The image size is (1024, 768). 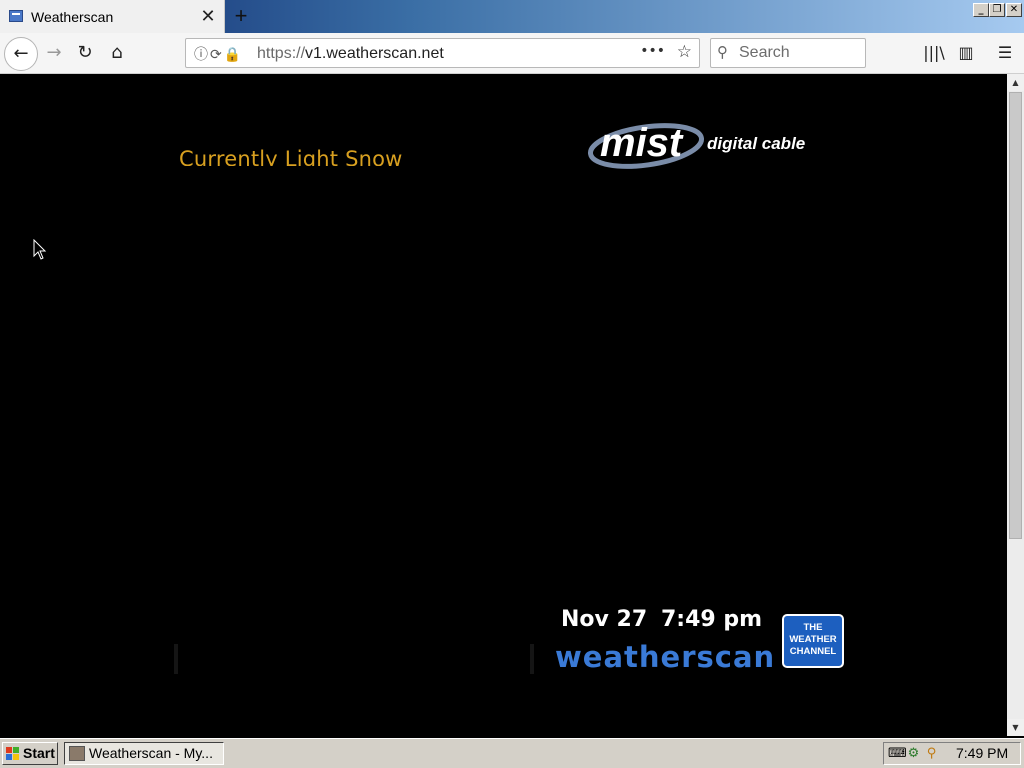 What do you see at coordinates (291, 156) in the screenshot?
I see `current-conditions-text: Currently Light Snow` at bounding box center [291, 156].